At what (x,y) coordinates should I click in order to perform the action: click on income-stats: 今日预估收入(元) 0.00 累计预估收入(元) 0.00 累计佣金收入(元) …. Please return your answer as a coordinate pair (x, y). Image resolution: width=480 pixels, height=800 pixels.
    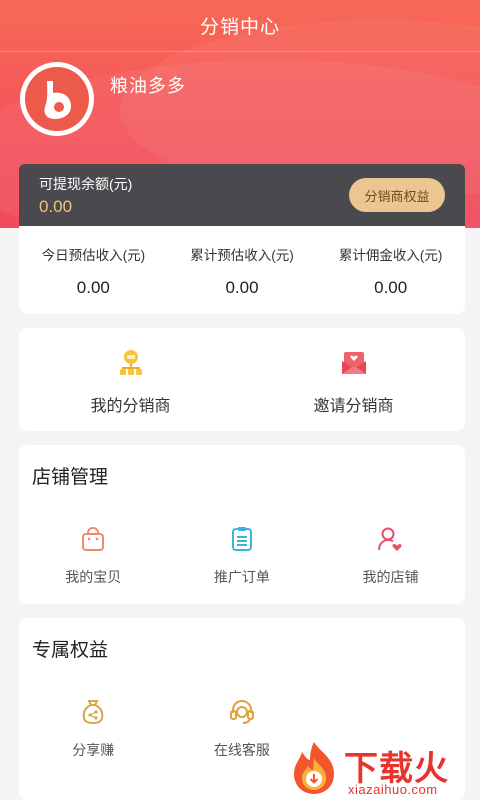
    Looking at the image, I should click on (242, 270).